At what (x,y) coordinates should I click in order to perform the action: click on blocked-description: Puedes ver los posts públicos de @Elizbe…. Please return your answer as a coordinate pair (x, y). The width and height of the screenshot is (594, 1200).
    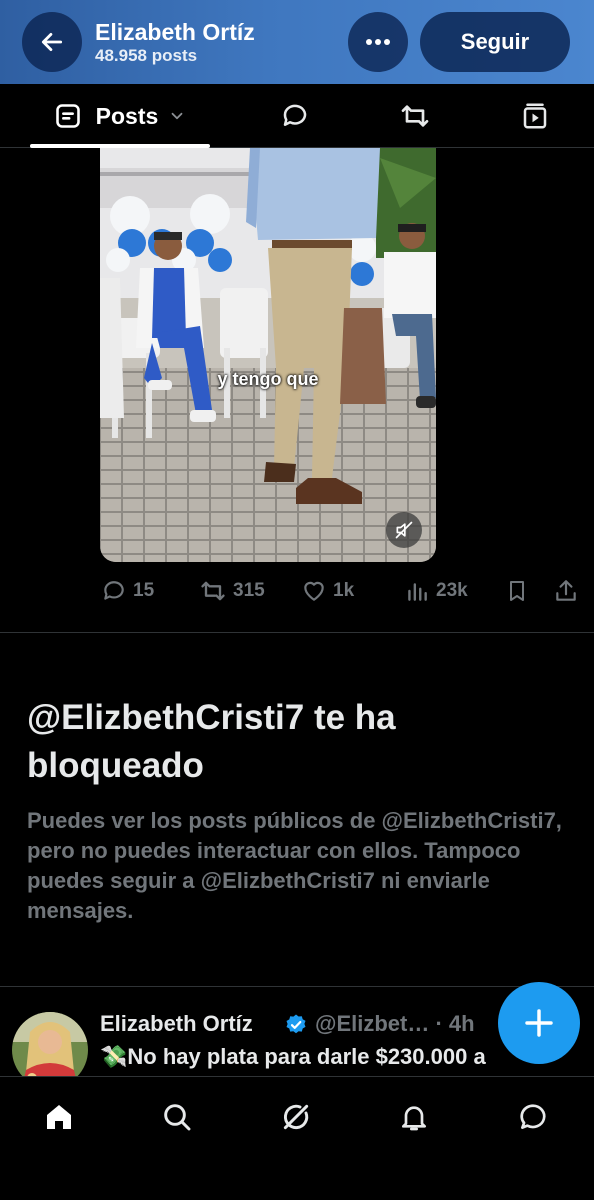
    Looking at the image, I should click on (294, 865).